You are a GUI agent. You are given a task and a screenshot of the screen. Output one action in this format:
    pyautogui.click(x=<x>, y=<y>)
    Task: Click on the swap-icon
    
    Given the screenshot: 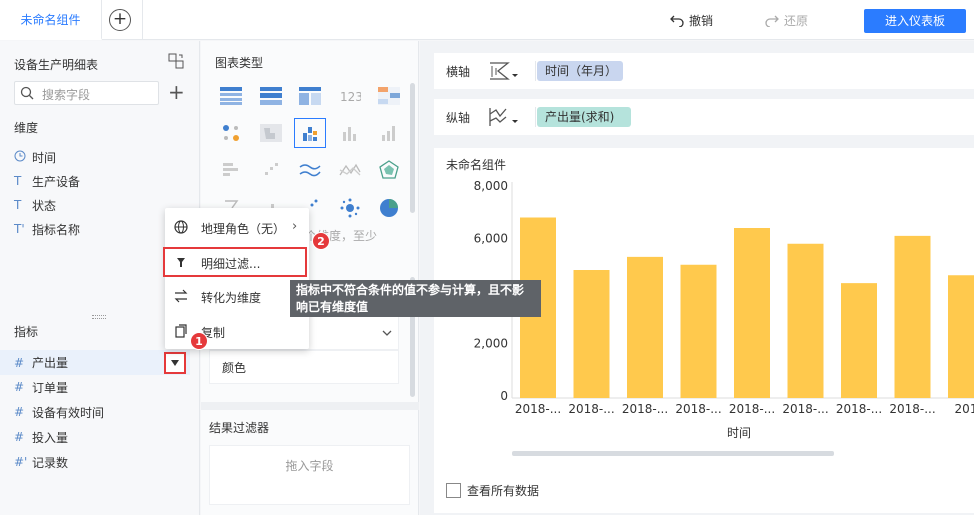 What is the action you would take?
    pyautogui.click(x=181, y=296)
    